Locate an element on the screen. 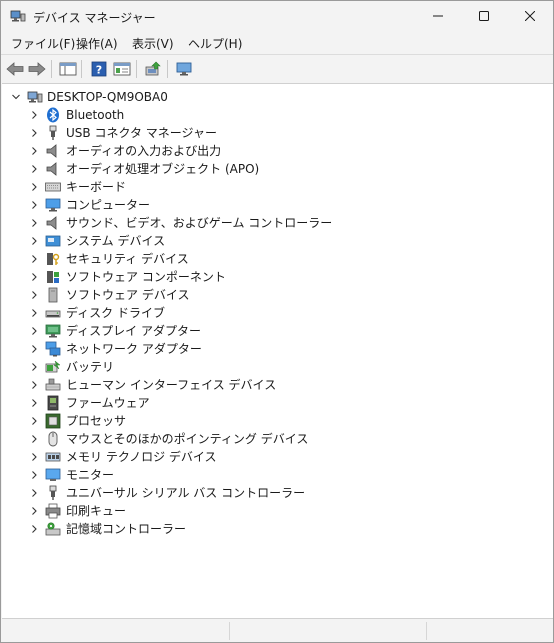  usb-connector-icon is located at coordinates (53, 132).